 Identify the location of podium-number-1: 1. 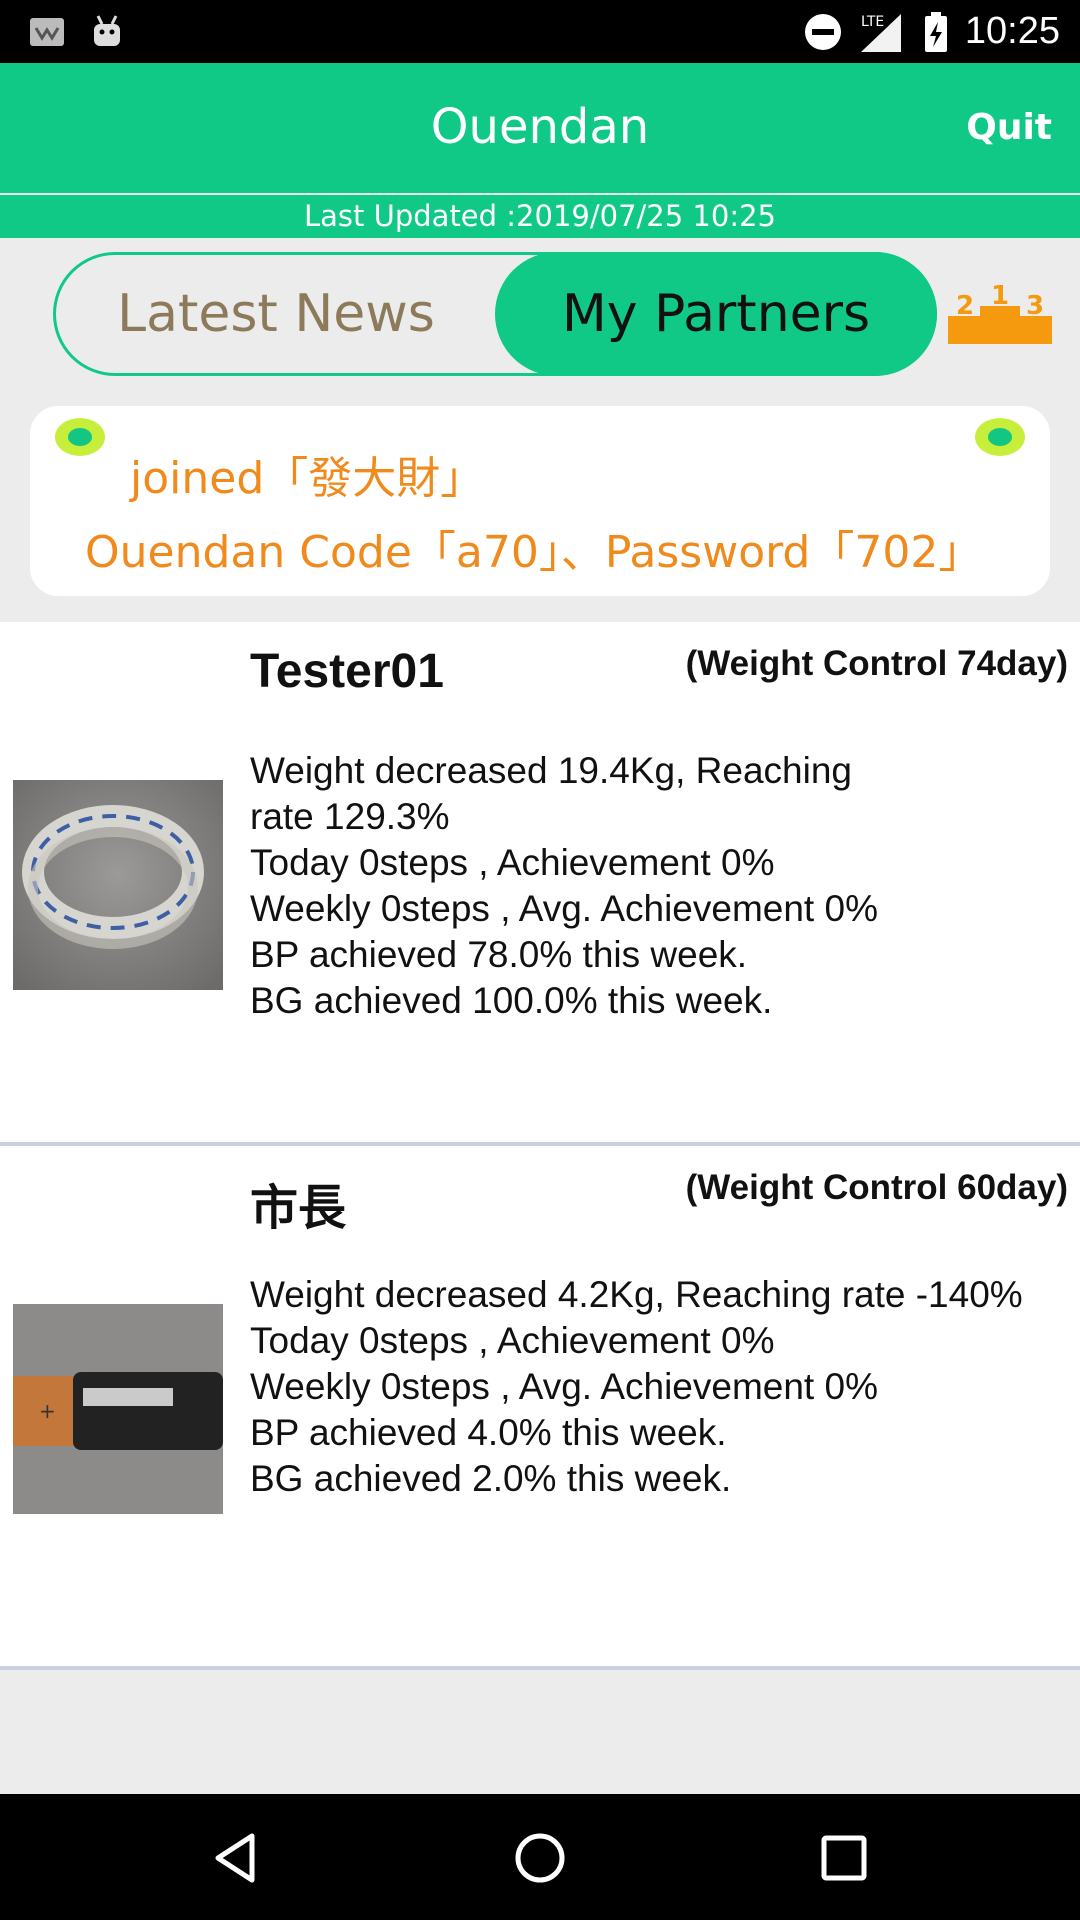
(1000, 296).